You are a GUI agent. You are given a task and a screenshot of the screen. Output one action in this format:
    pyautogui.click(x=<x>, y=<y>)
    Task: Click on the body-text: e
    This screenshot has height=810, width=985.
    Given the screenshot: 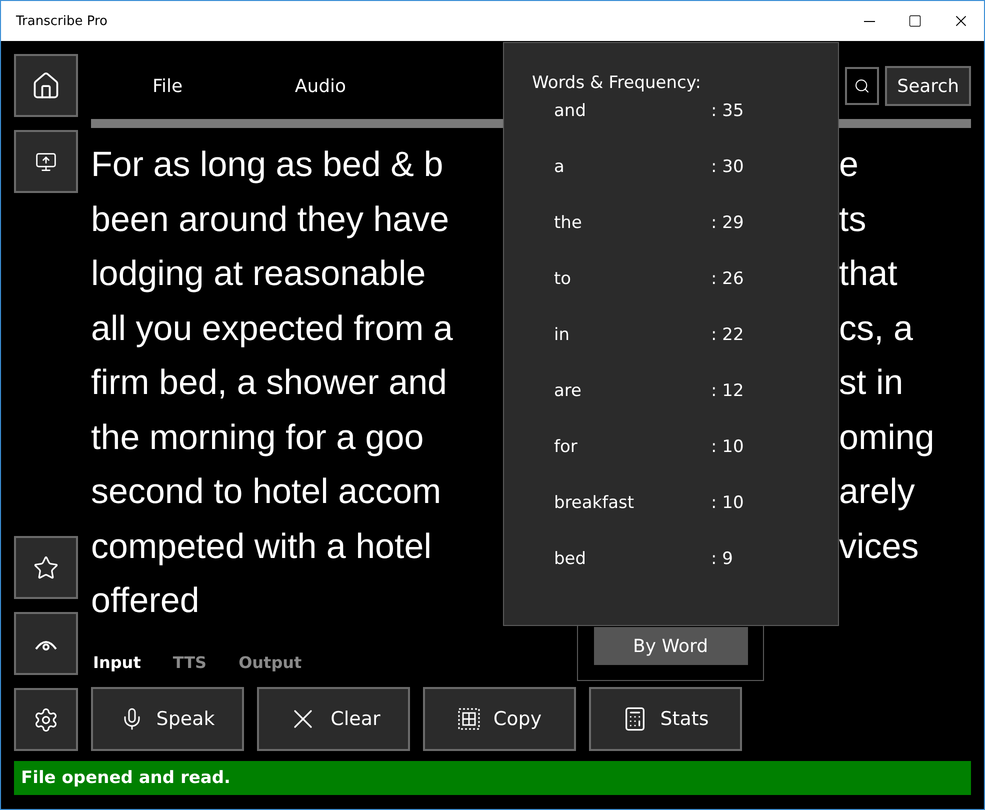 What is the action you would take?
    pyautogui.click(x=848, y=165)
    